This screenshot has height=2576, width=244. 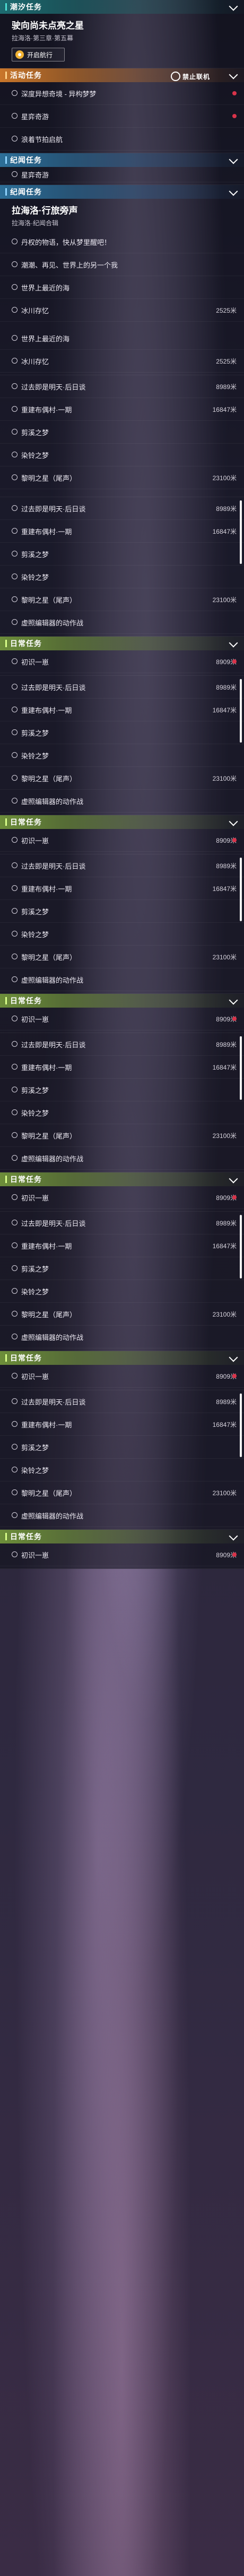 I want to click on quest-distance: 8989米, so click(x=227, y=866).